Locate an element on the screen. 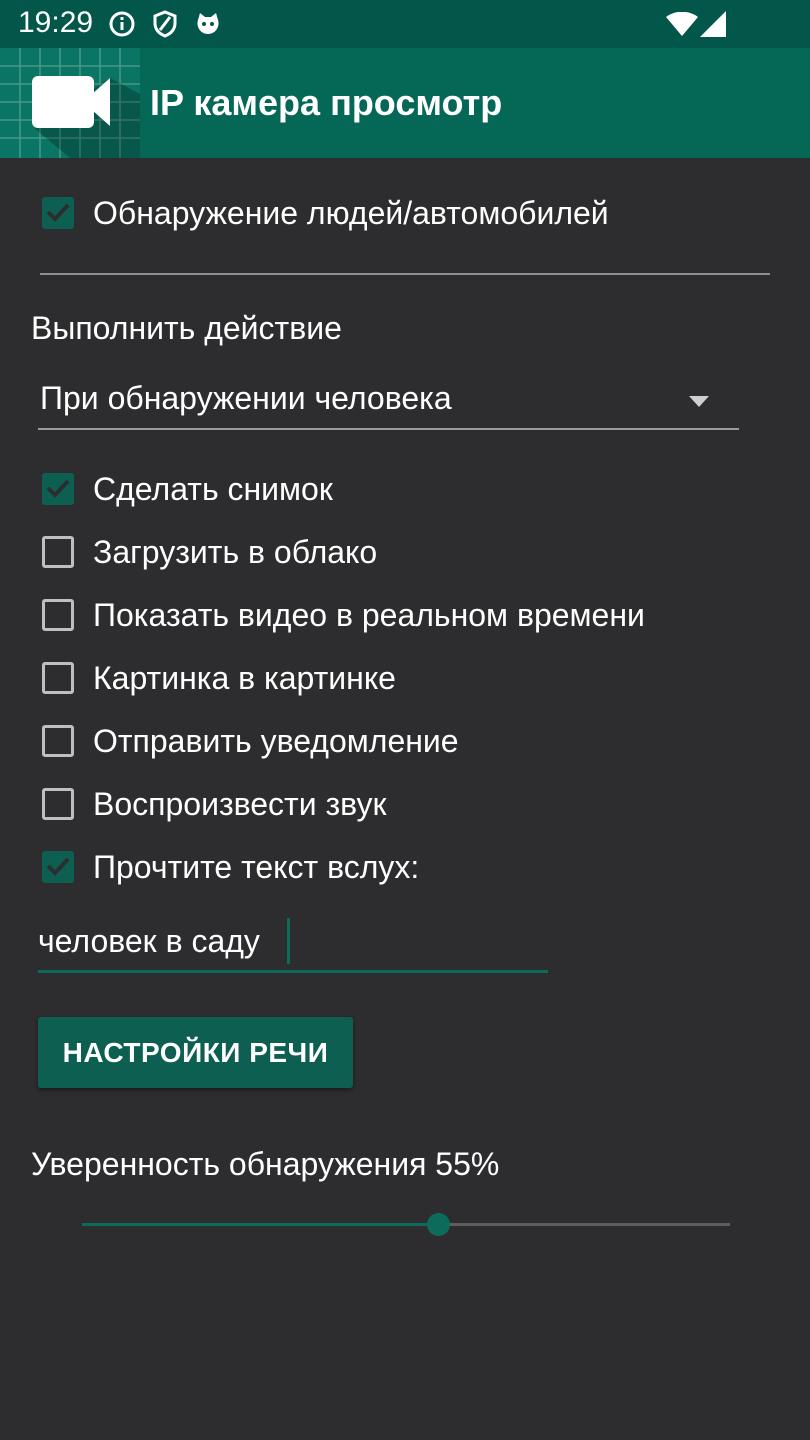 This screenshot has width=810, height=1440. take-snapshot-label: Сделать снимок is located at coordinates (213, 488).